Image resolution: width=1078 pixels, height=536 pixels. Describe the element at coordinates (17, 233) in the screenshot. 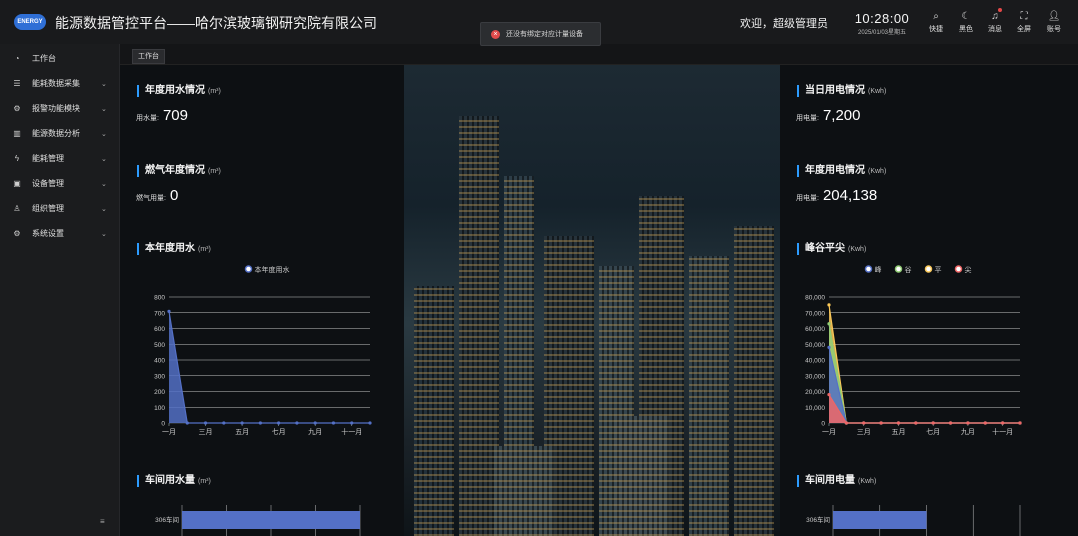

I see `settings-icon: ⚙` at that location.